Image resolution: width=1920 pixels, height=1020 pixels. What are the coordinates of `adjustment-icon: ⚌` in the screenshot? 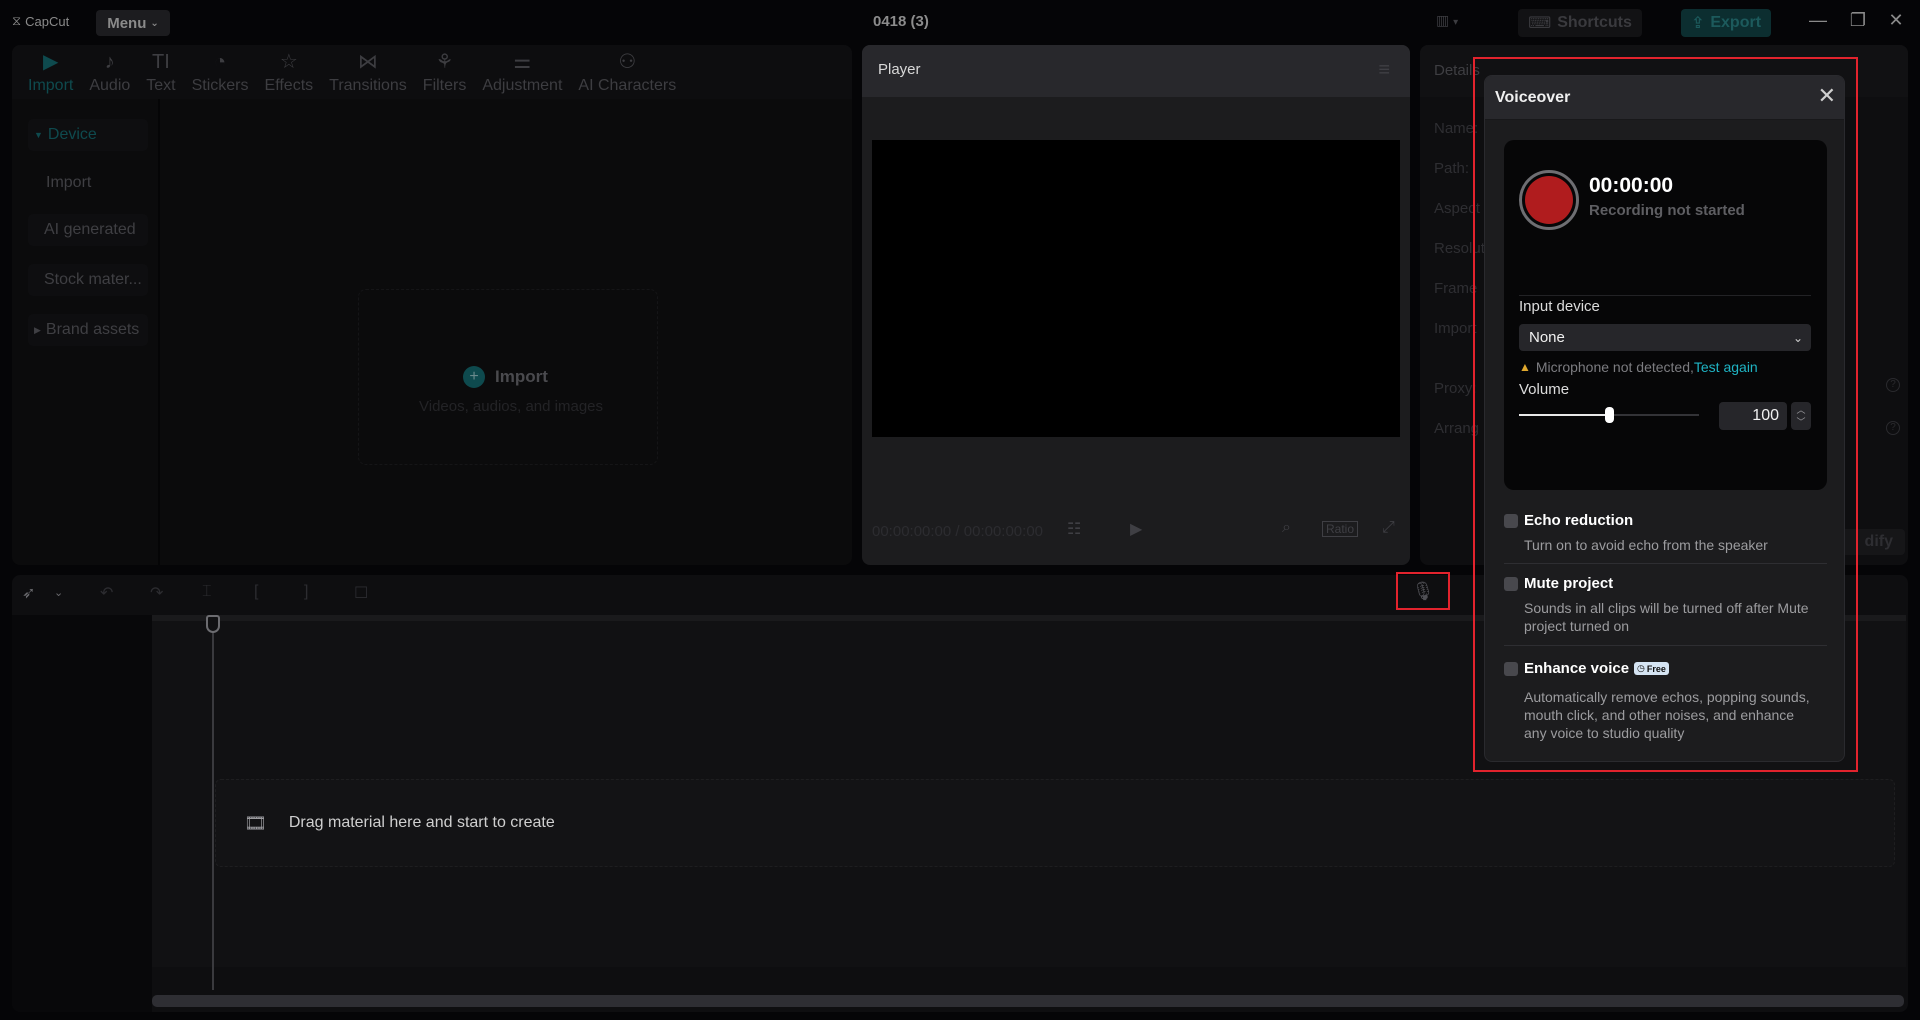 It's located at (522, 62).